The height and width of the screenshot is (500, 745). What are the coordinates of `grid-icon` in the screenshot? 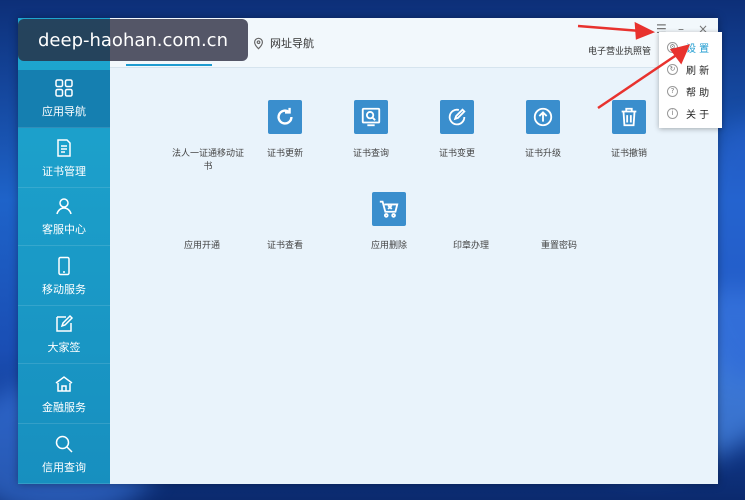 It's located at (64, 88).